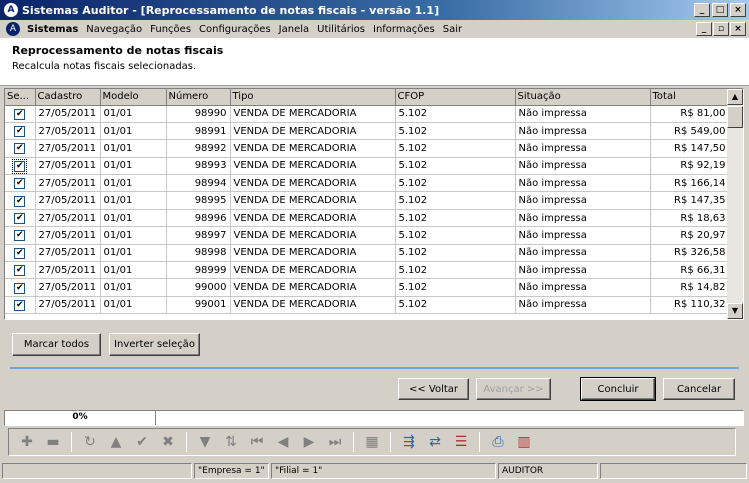 This screenshot has width=749, height=483. Describe the element at coordinates (409, 442) in the screenshot. I see `export-icon: ⇶` at that location.